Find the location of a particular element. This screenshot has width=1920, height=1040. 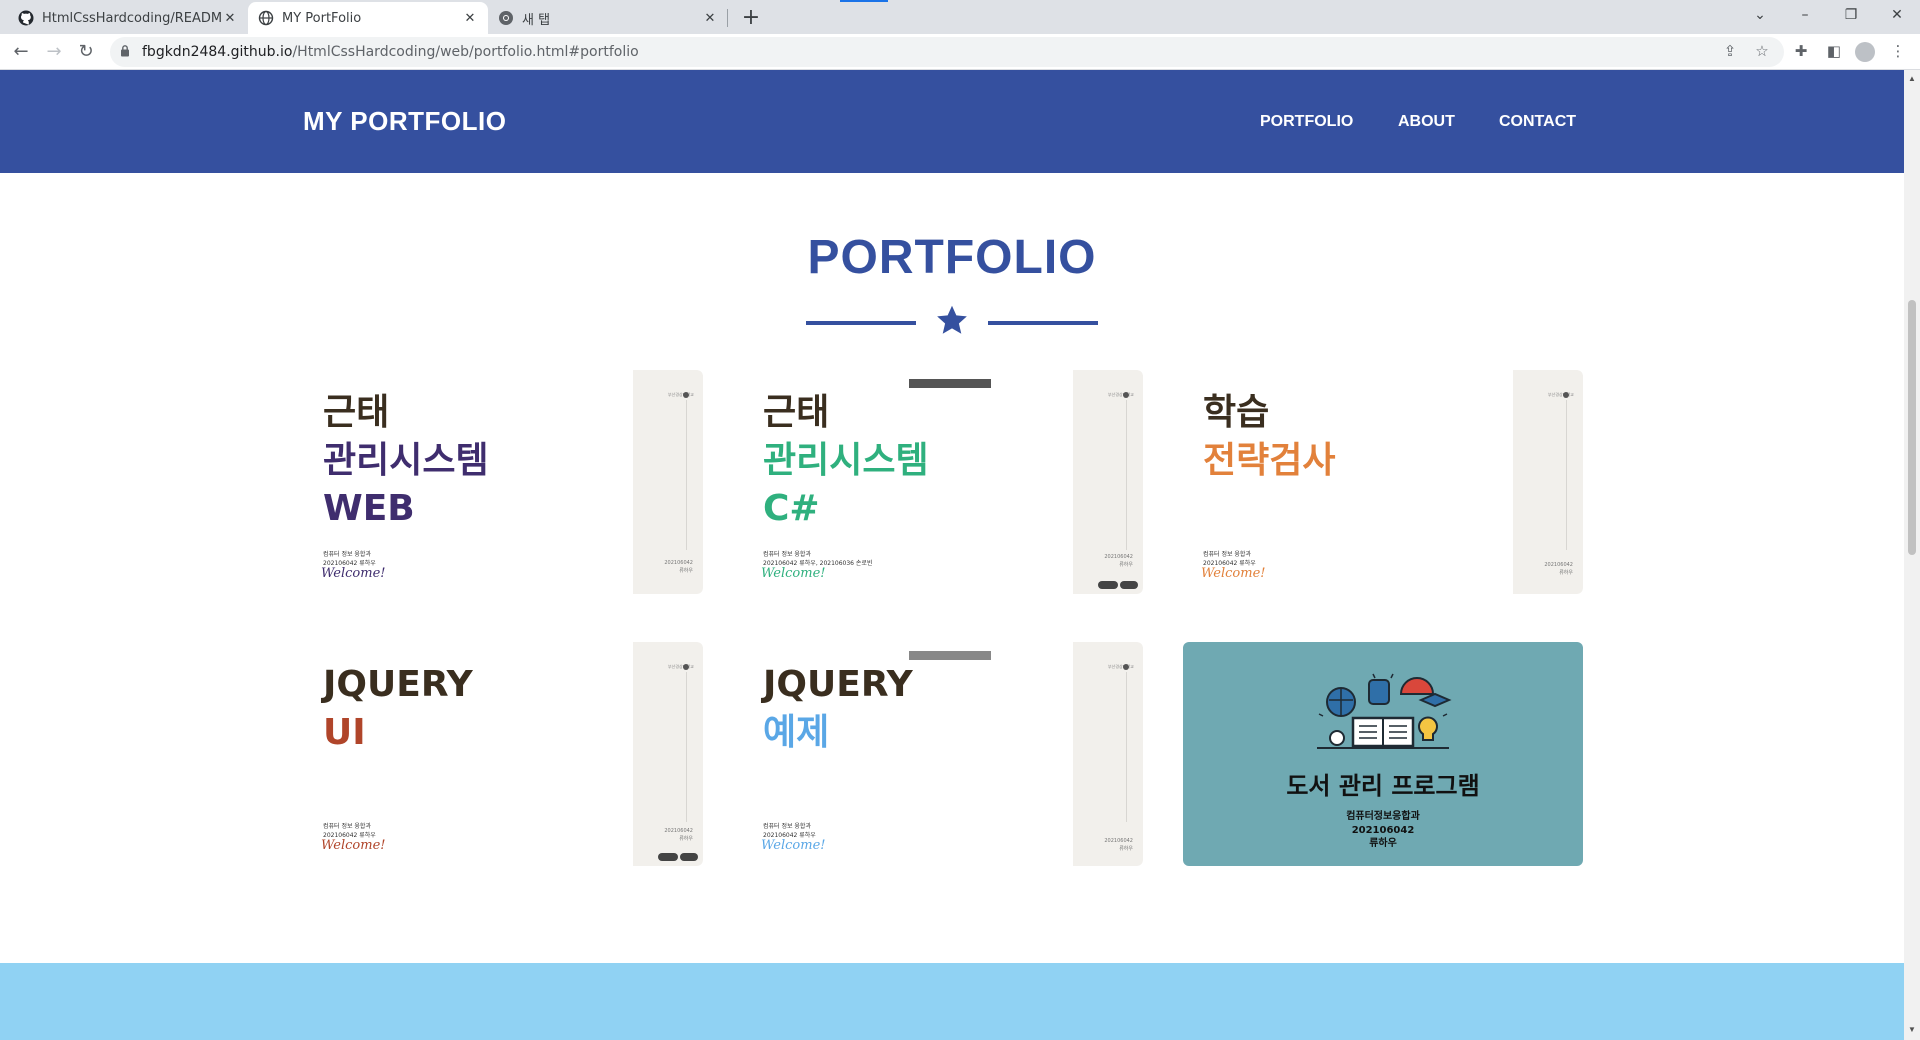

nav-contact: CONTACT is located at coordinates (1537, 122).